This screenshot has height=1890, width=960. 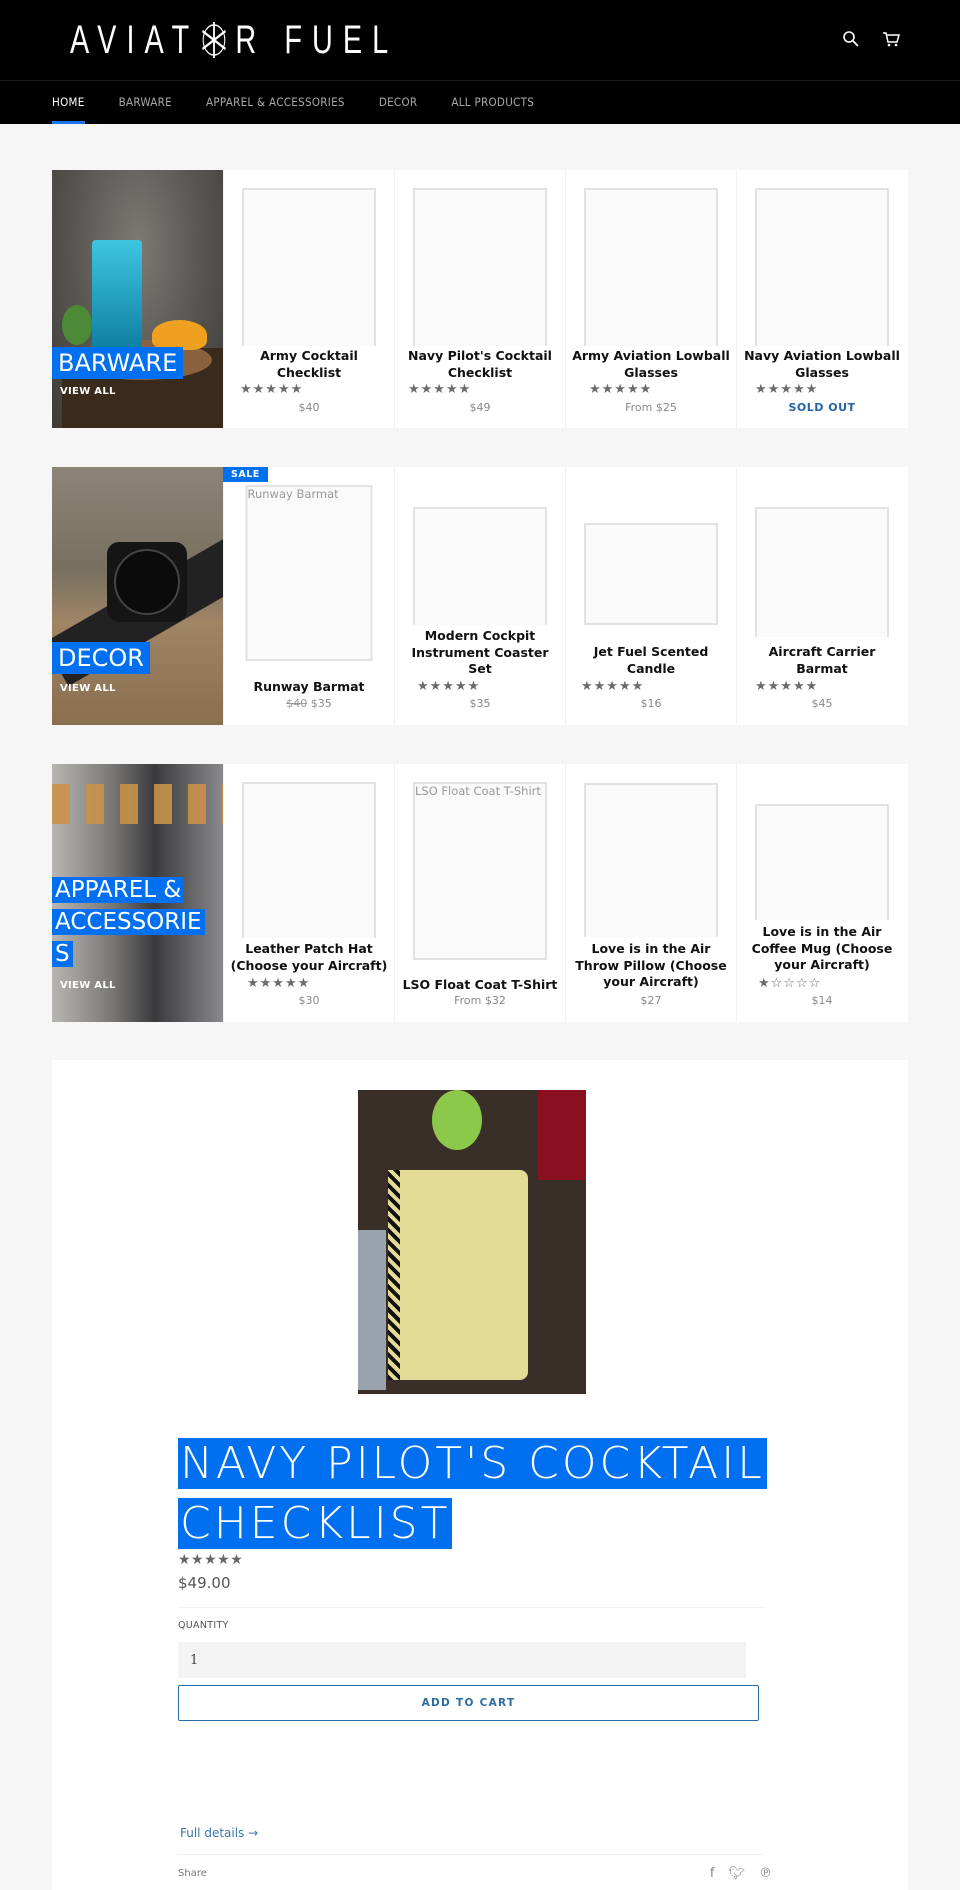 What do you see at coordinates (712, 1873) in the screenshot?
I see `facebook-icon: f` at bounding box center [712, 1873].